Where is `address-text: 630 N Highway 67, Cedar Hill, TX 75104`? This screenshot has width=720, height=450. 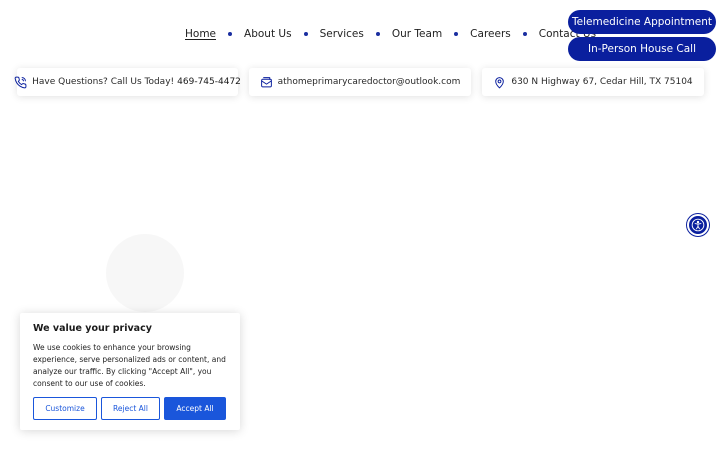 address-text: 630 N Highway 67, Cedar Hill, TX 75104 is located at coordinates (602, 82).